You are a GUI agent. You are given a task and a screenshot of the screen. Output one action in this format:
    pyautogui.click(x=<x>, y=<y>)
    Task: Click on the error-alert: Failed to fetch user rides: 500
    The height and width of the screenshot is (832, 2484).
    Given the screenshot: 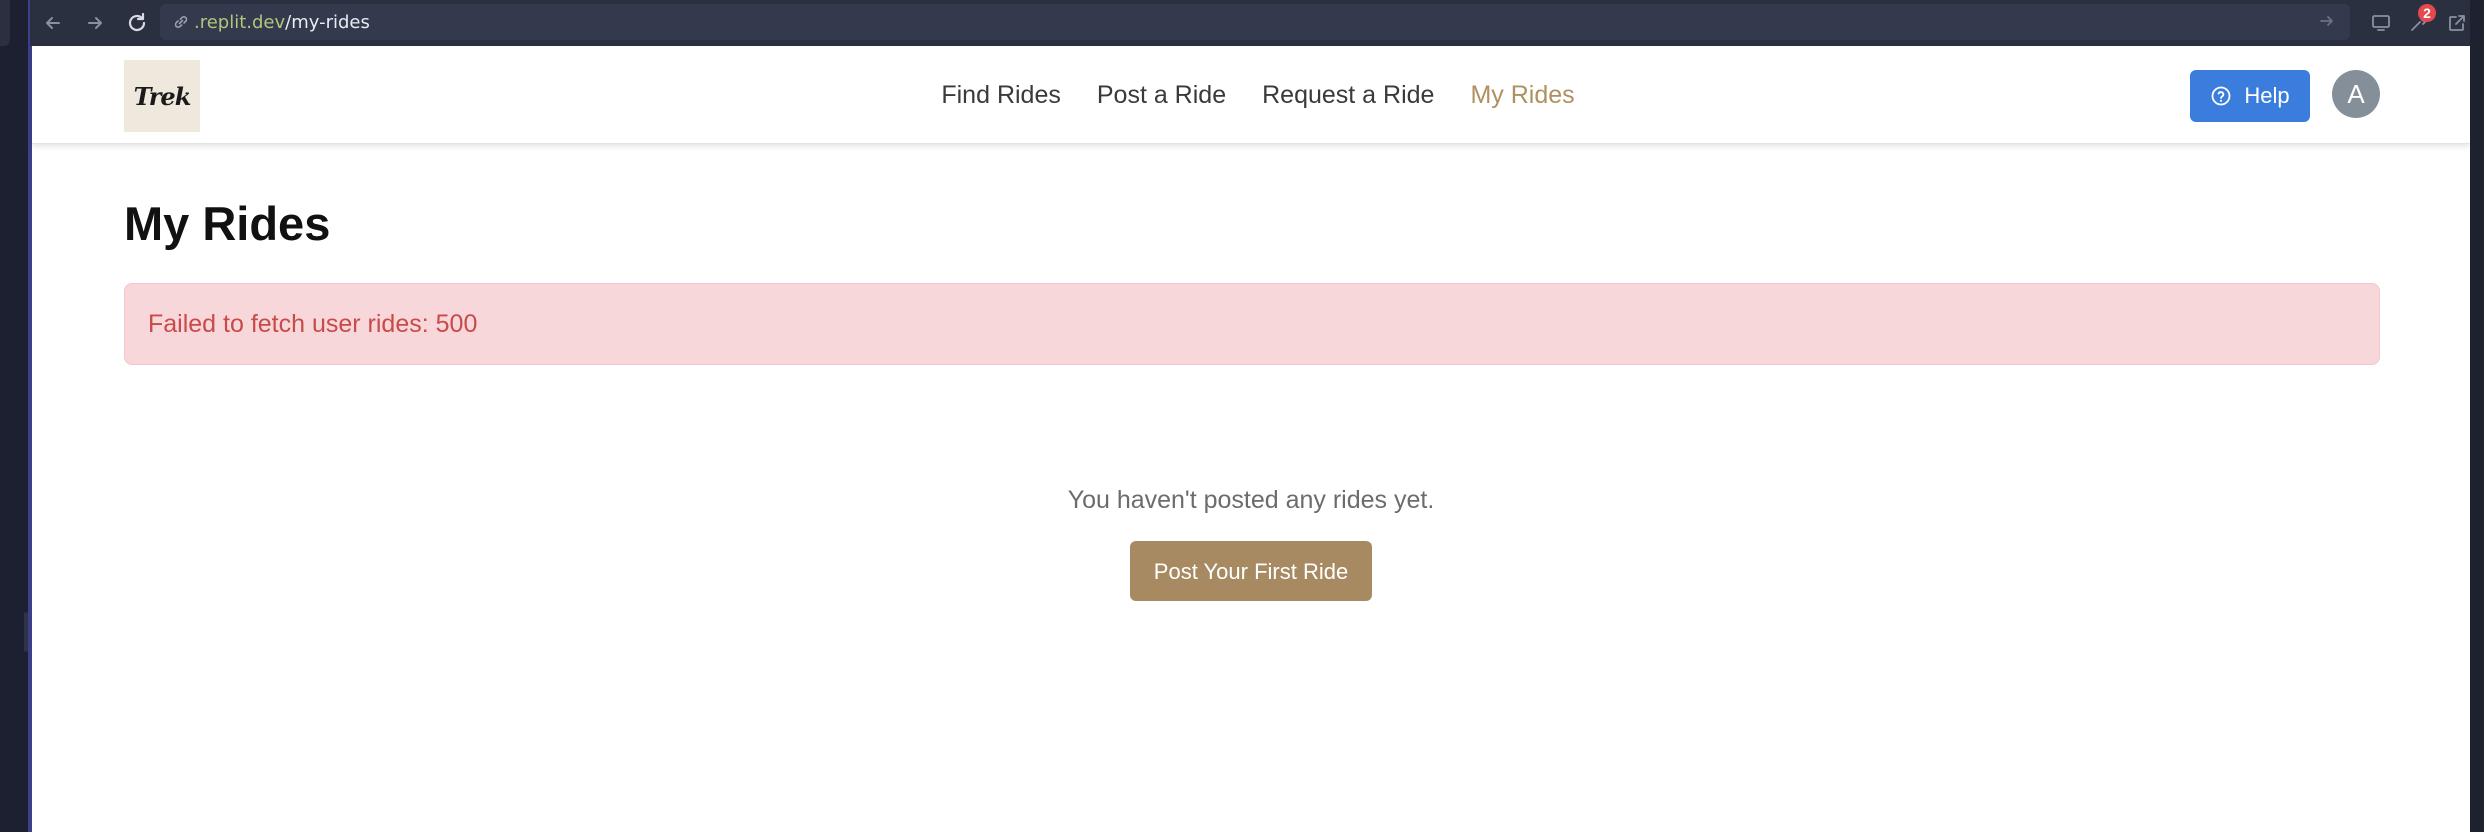 What is the action you would take?
    pyautogui.click(x=1252, y=324)
    